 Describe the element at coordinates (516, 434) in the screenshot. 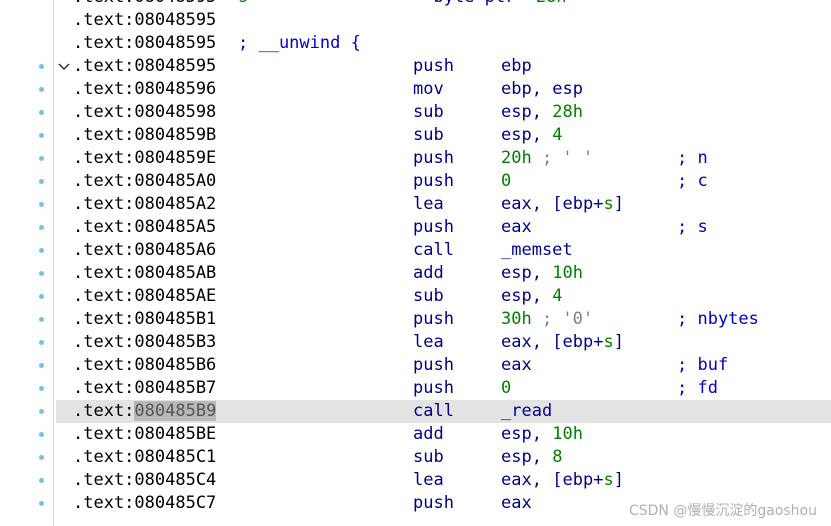

I see `operand-token: esp` at that location.